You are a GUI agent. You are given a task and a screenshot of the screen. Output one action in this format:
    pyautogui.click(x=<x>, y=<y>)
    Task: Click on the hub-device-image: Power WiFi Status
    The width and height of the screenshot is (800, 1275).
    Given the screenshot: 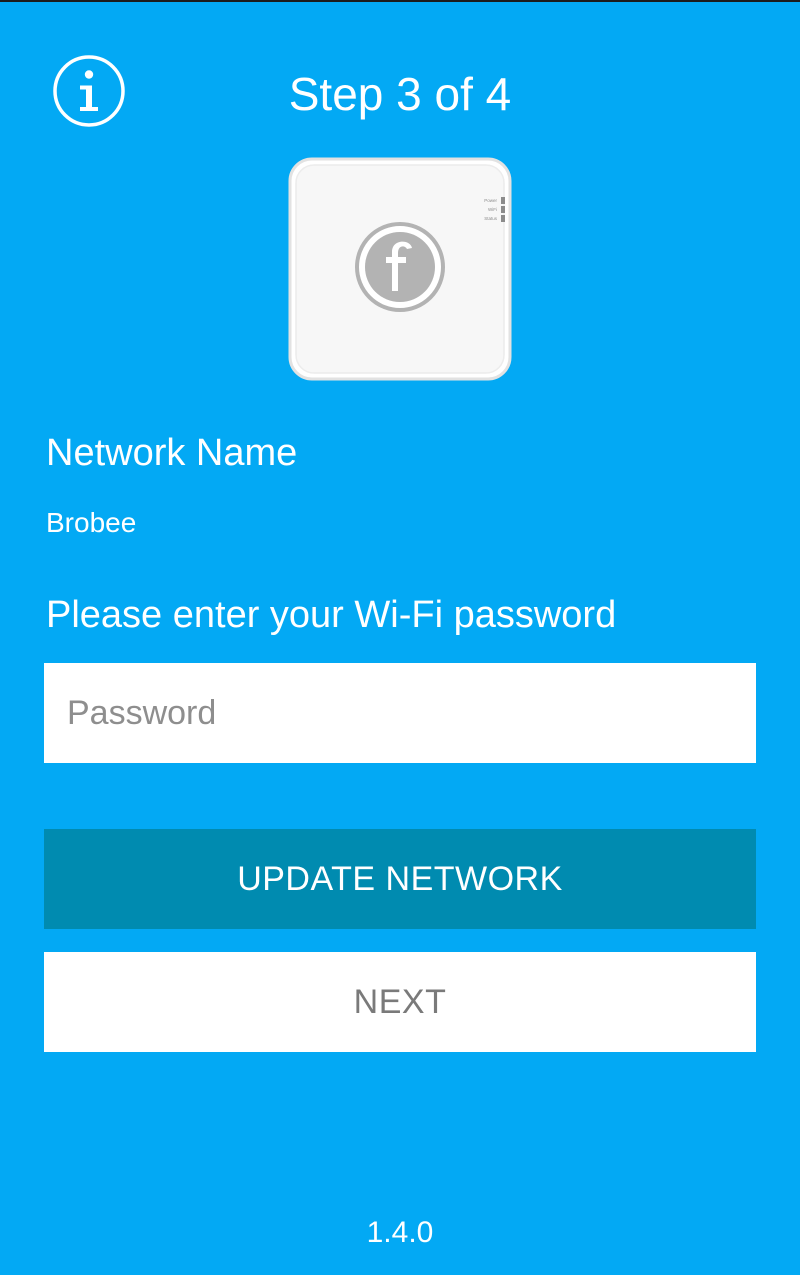 What is the action you would take?
    pyautogui.click(x=400, y=269)
    